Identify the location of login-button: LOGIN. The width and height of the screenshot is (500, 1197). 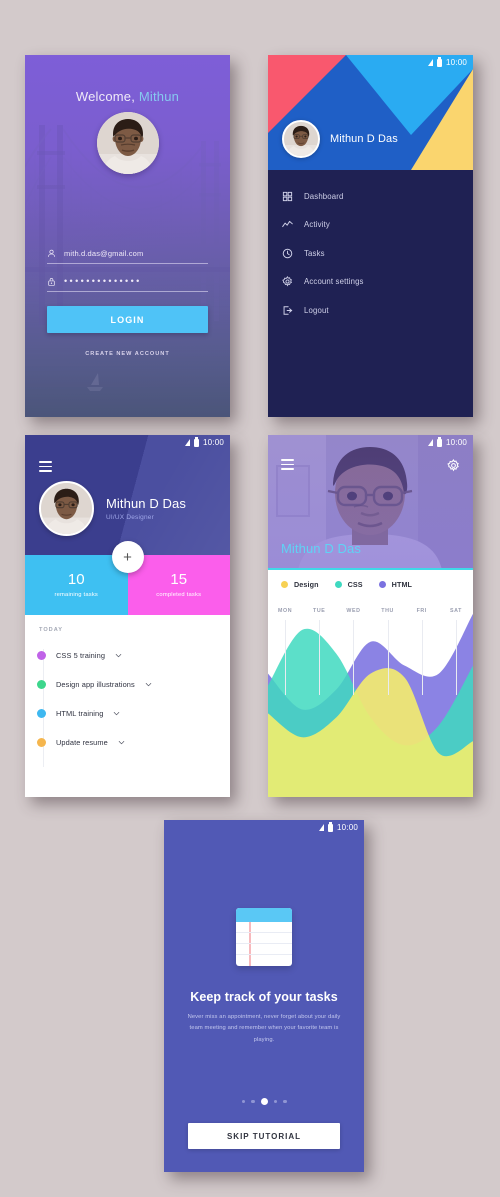
(127, 319).